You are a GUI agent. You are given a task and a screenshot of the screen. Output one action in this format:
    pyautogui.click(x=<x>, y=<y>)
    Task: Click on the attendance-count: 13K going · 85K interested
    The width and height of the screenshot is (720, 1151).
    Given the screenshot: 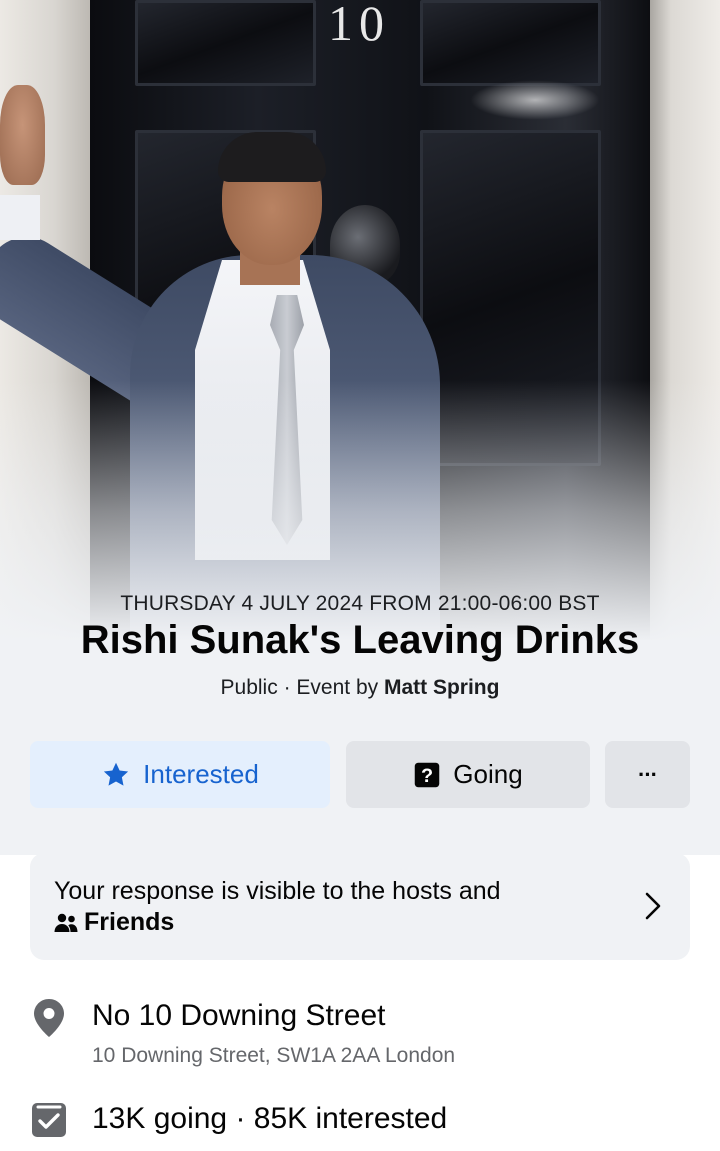 What is the action you would take?
    pyautogui.click(x=269, y=1119)
    